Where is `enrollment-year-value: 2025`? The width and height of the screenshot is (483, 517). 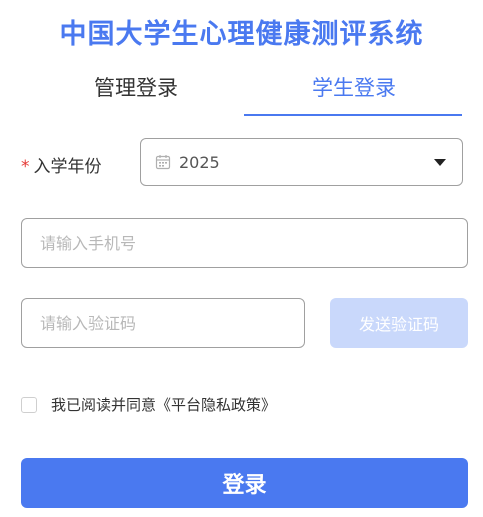
enrollment-year-value: 2025 is located at coordinates (199, 162).